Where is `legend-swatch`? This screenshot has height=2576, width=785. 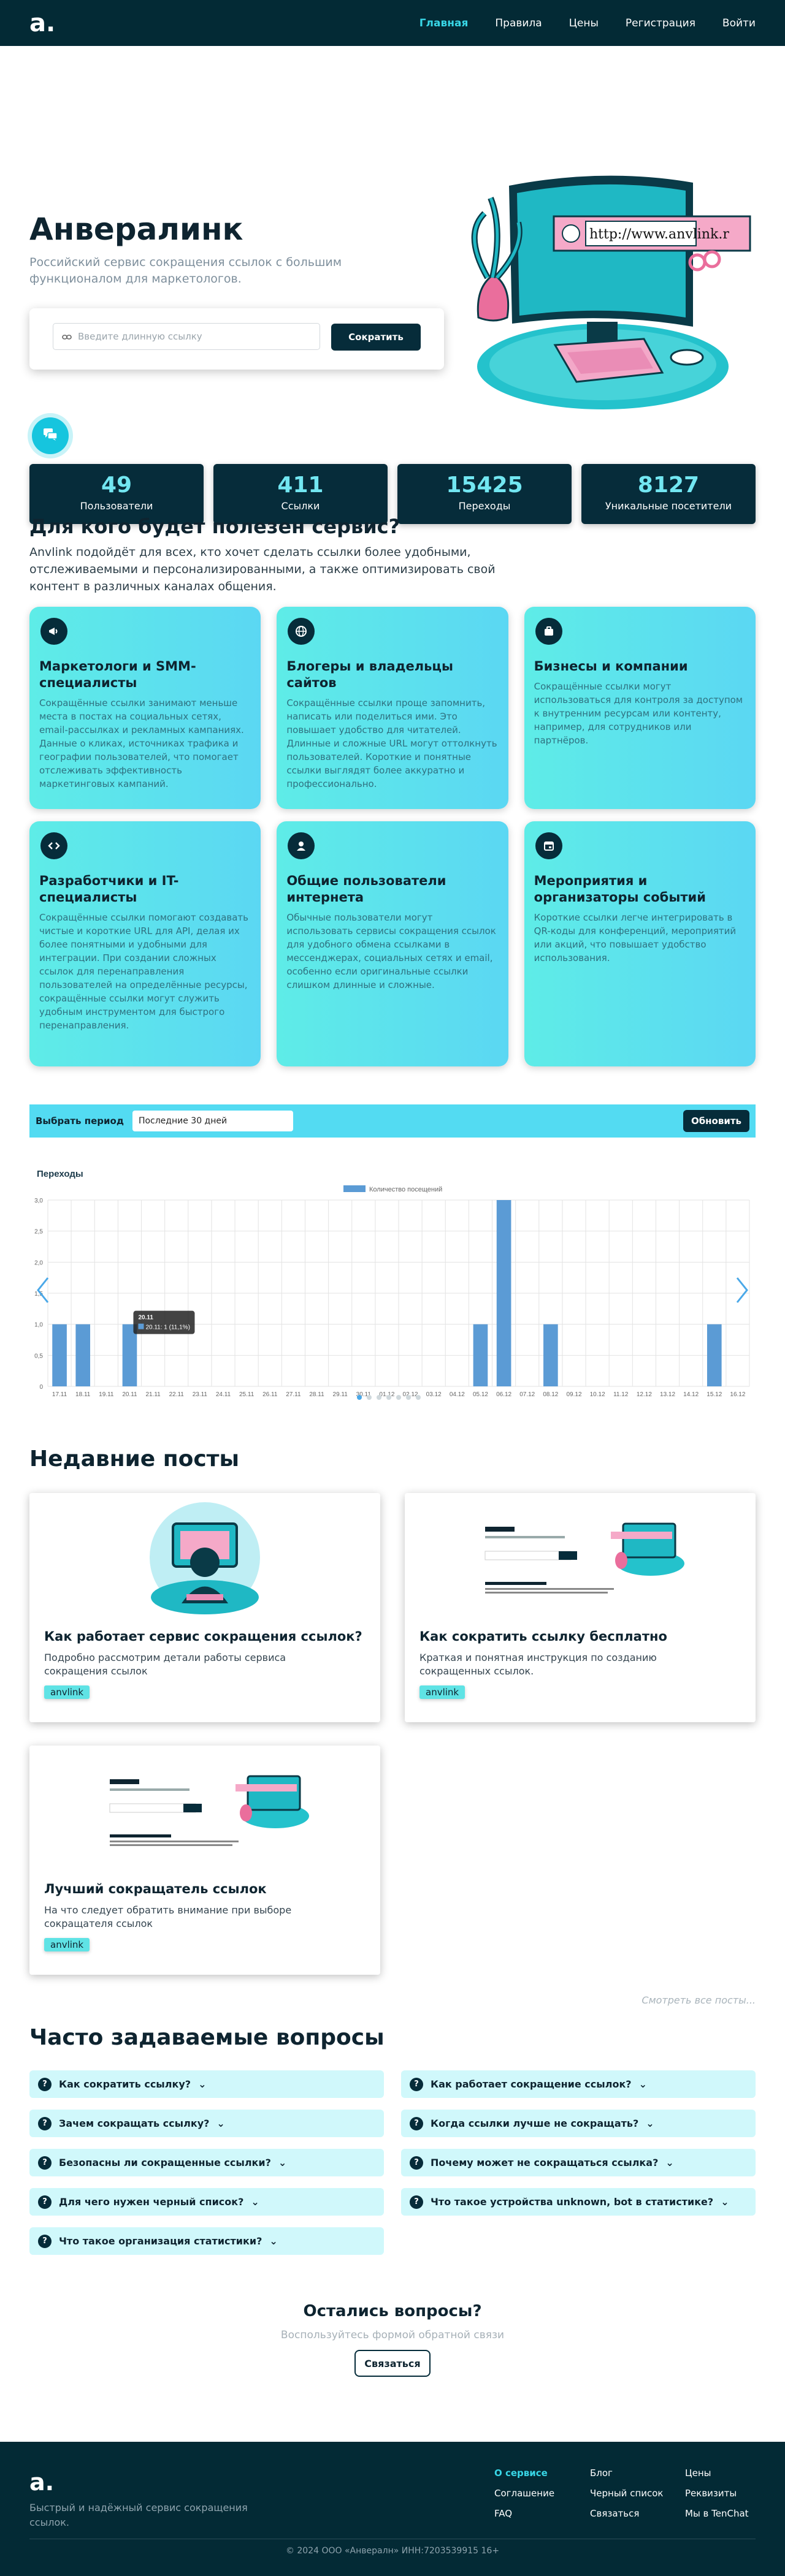
legend-swatch is located at coordinates (354, 1188).